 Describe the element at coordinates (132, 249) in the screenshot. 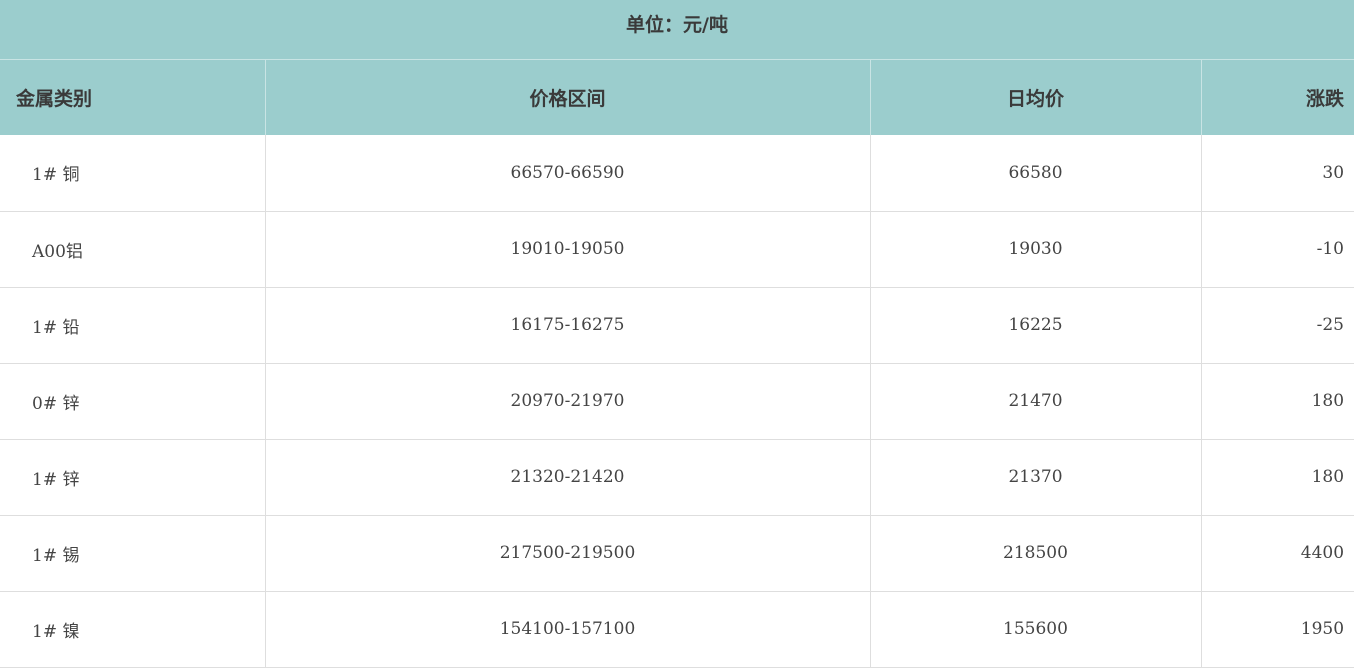

I see `cell-metal: A00铝` at that location.